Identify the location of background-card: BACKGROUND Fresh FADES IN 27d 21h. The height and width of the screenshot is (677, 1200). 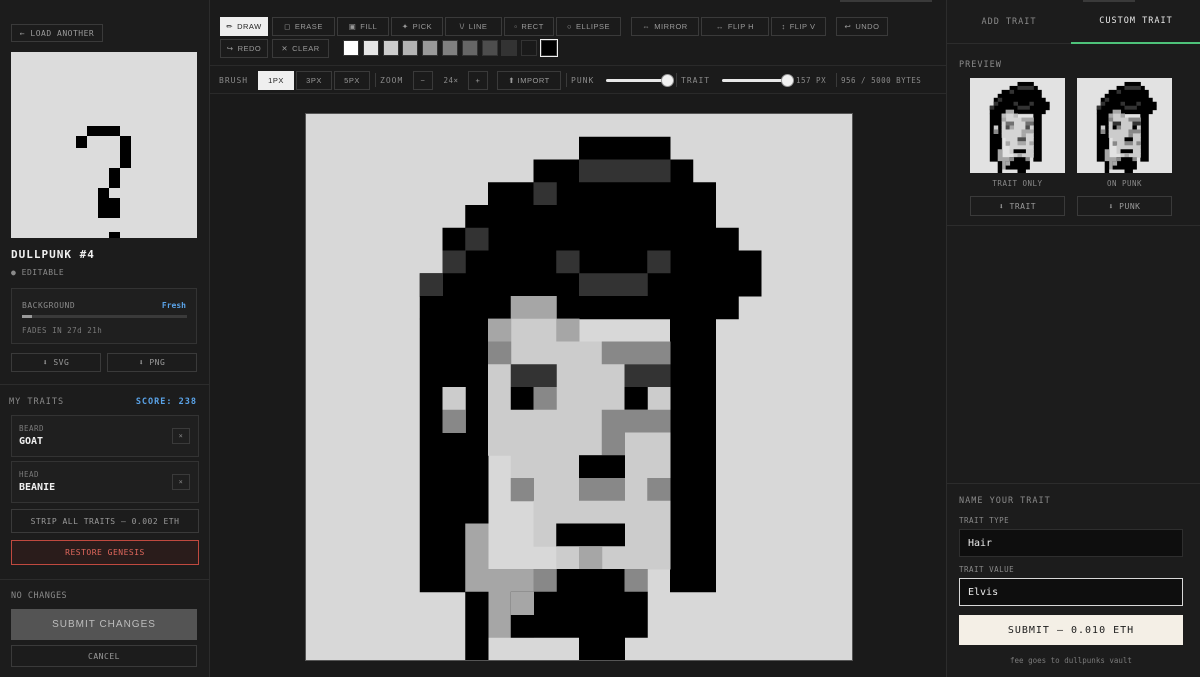
(104, 316).